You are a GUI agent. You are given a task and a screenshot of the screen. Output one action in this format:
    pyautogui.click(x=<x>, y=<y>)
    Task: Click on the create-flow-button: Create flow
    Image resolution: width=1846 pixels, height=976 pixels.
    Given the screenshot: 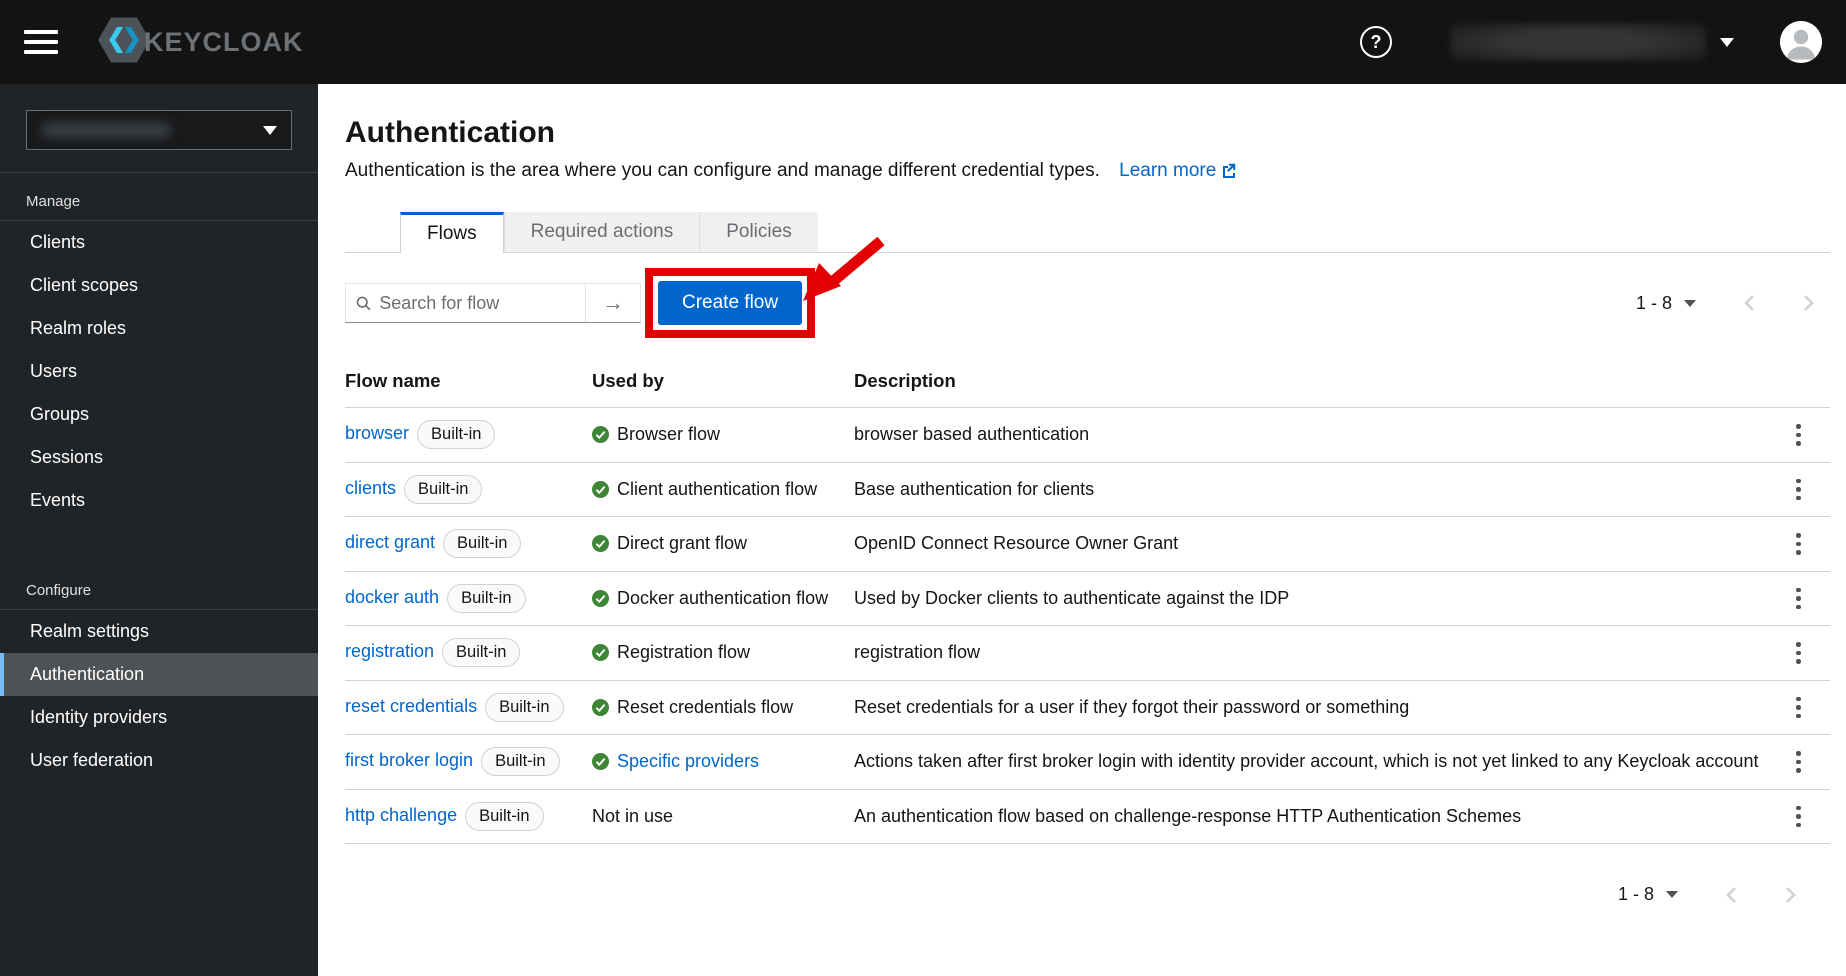 What is the action you would take?
    pyautogui.click(x=730, y=303)
    